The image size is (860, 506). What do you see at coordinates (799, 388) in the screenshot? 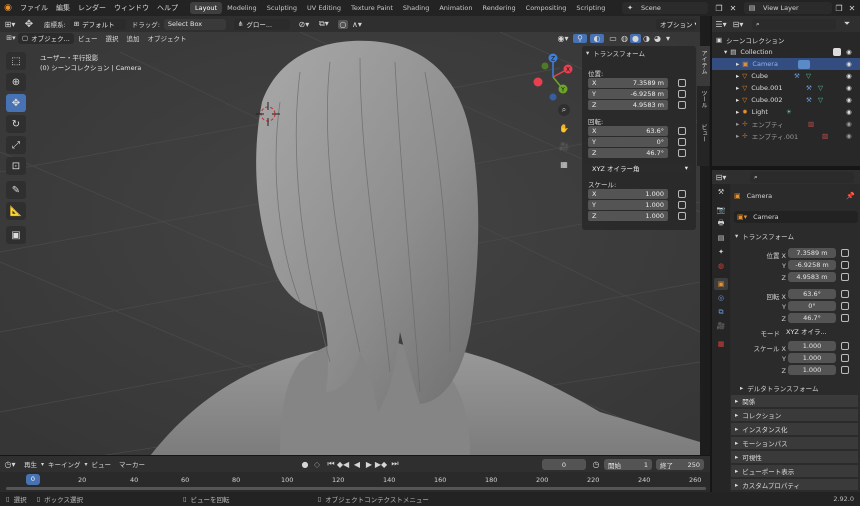
I see `delta-transform-section: ▸ デルタトランスフォーム` at bounding box center [799, 388].